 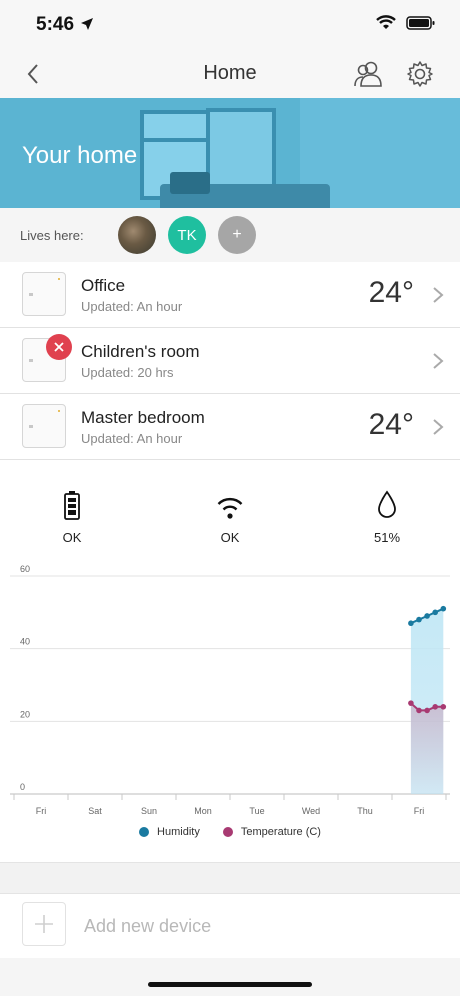 What do you see at coordinates (230, 153) in the screenshot?
I see `home-hero-banner: Your home` at bounding box center [230, 153].